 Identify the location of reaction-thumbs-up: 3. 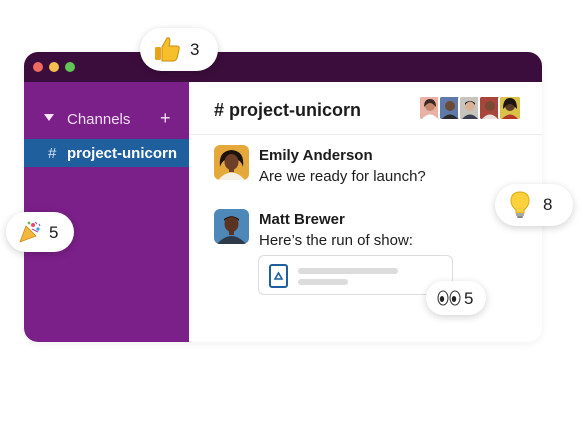
(179, 49).